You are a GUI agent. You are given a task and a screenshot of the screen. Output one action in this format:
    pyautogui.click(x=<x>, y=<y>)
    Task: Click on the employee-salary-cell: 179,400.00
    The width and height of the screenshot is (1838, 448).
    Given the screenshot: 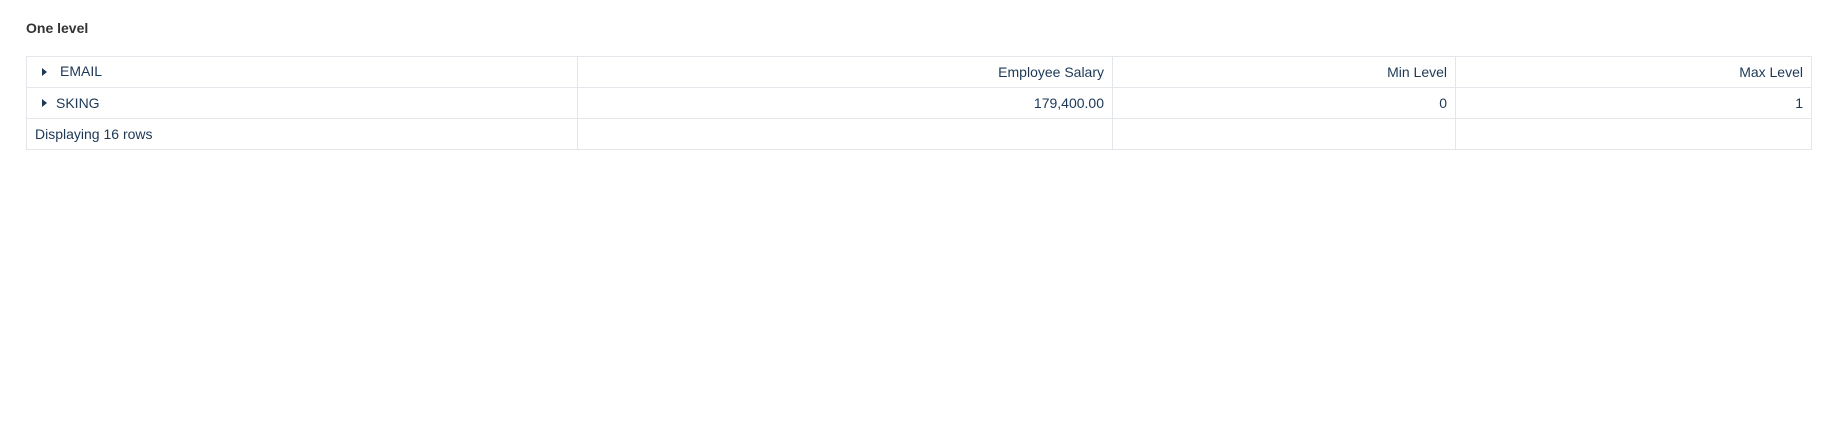 What is the action you would take?
    pyautogui.click(x=845, y=103)
    